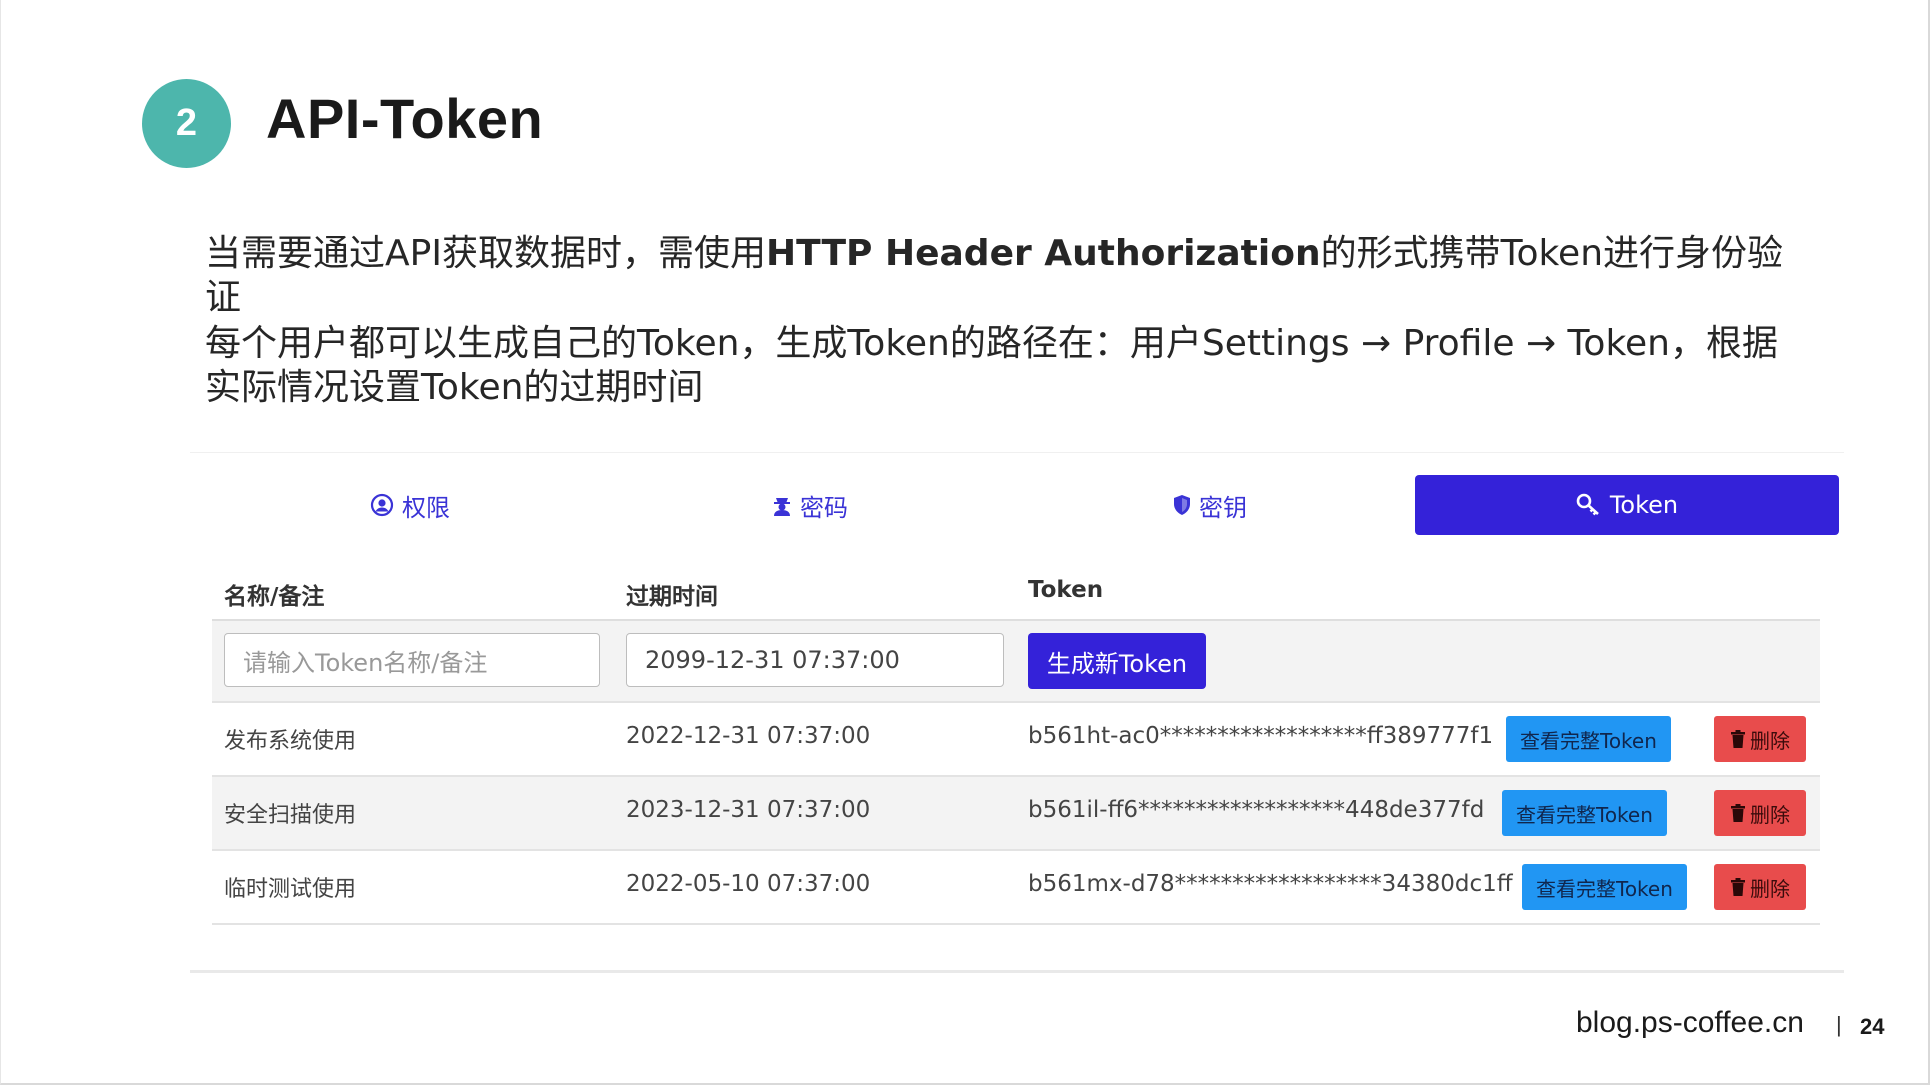 The width and height of the screenshot is (1932, 1087). I want to click on tab-label: Token, so click(1644, 505).